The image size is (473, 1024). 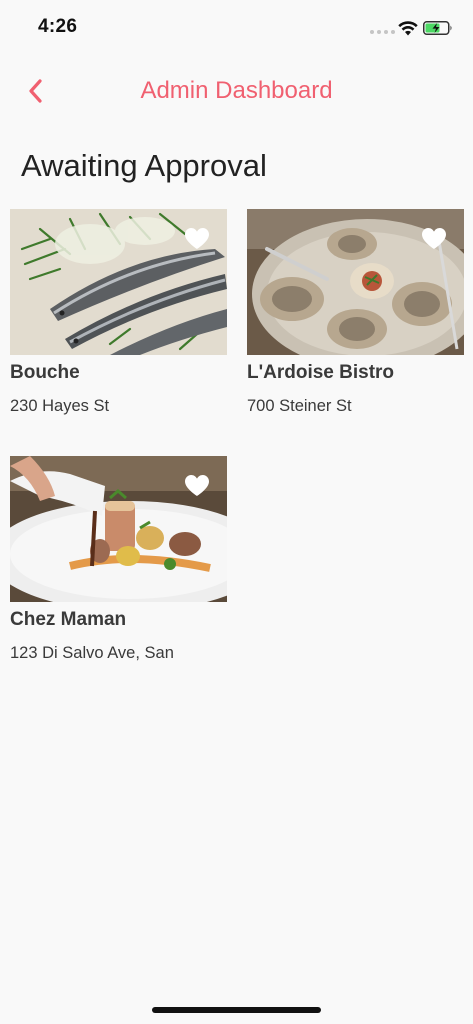 I want to click on restaurant-card-chez-maman: Chez Maman 123 Di Salvo Ave, San, so click(x=118, y=559).